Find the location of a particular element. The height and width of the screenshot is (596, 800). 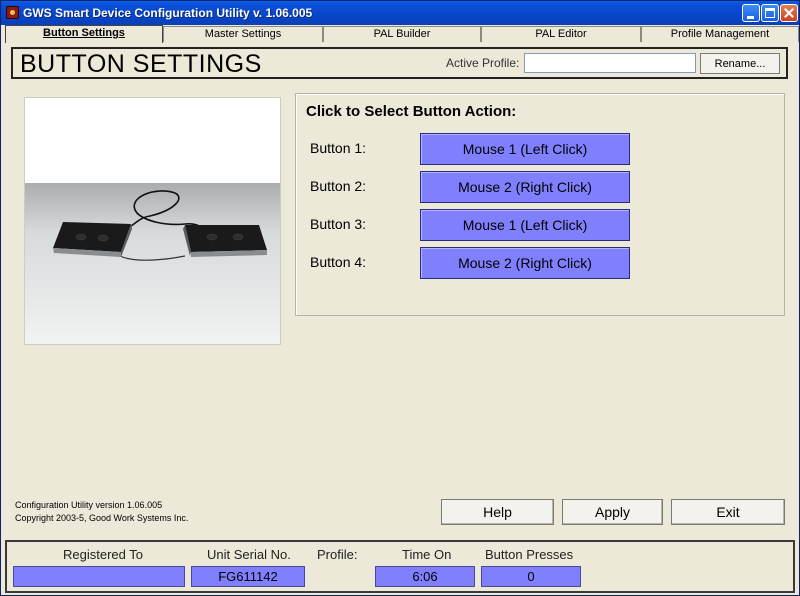

version-text: Configuration Utility version 1.06.005 is located at coordinates (89, 505).